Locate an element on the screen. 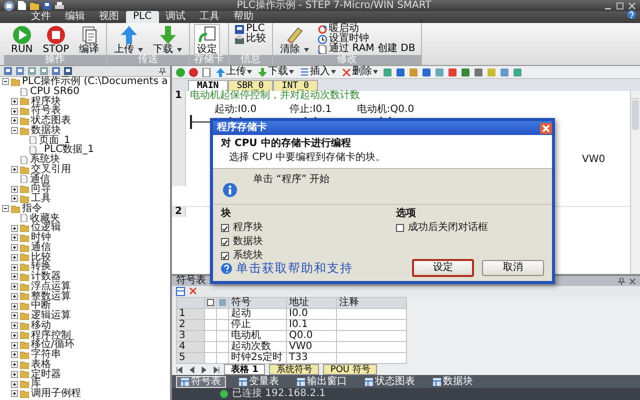 The image size is (640, 400). first-page-icon is located at coordinates (180, 370).